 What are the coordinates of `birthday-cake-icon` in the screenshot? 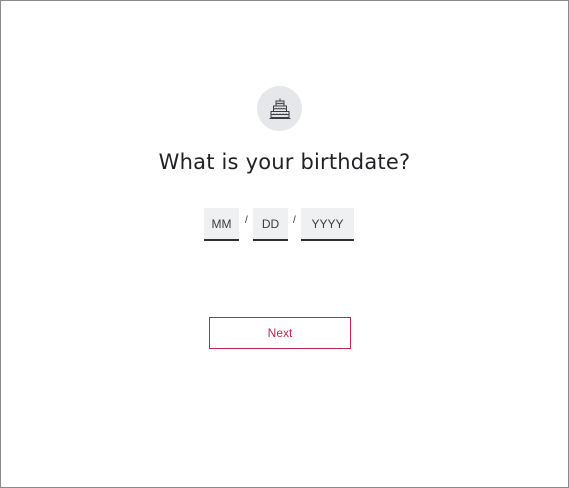 It's located at (279, 108).